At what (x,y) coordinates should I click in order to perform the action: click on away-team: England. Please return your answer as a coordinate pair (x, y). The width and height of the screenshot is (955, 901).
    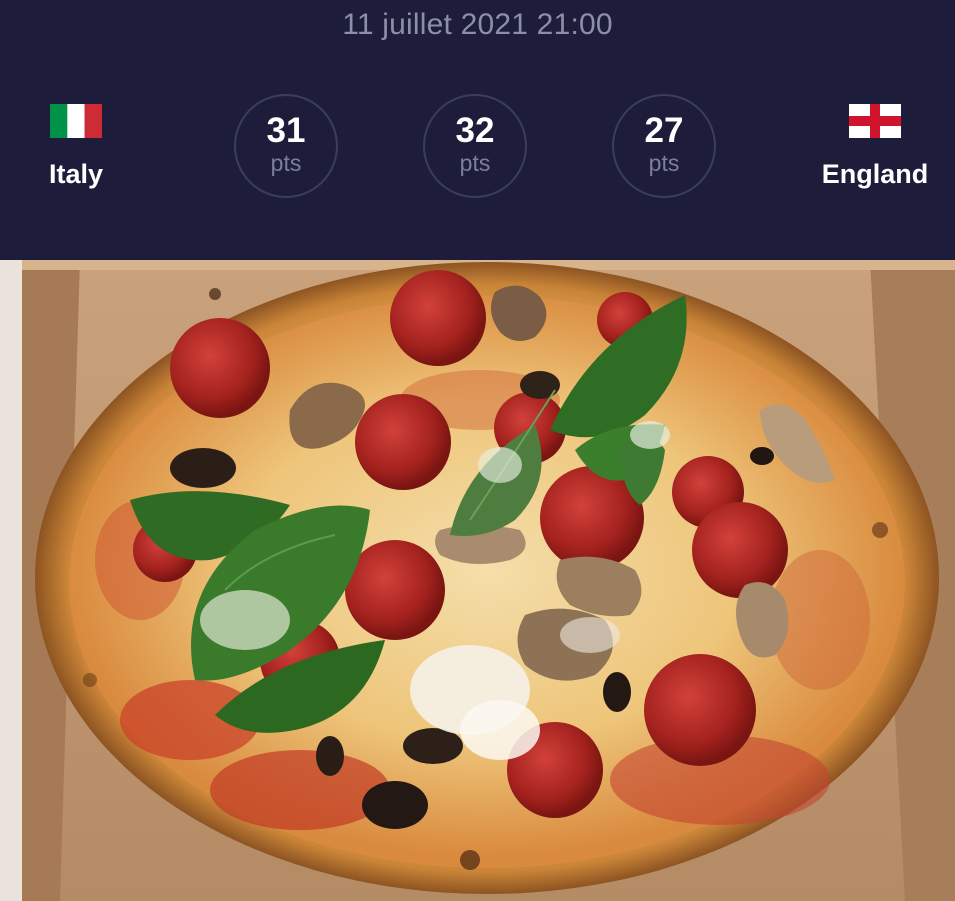
    Looking at the image, I should click on (875, 147).